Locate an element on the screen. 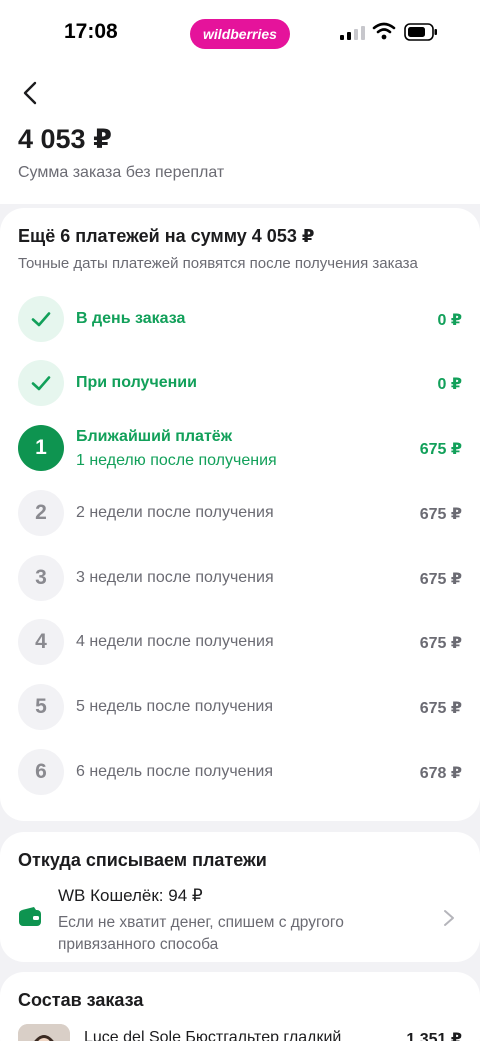 Image resolution: width=480 pixels, height=1041 pixels. payment-label: 2 недели после получения is located at coordinates (175, 512).